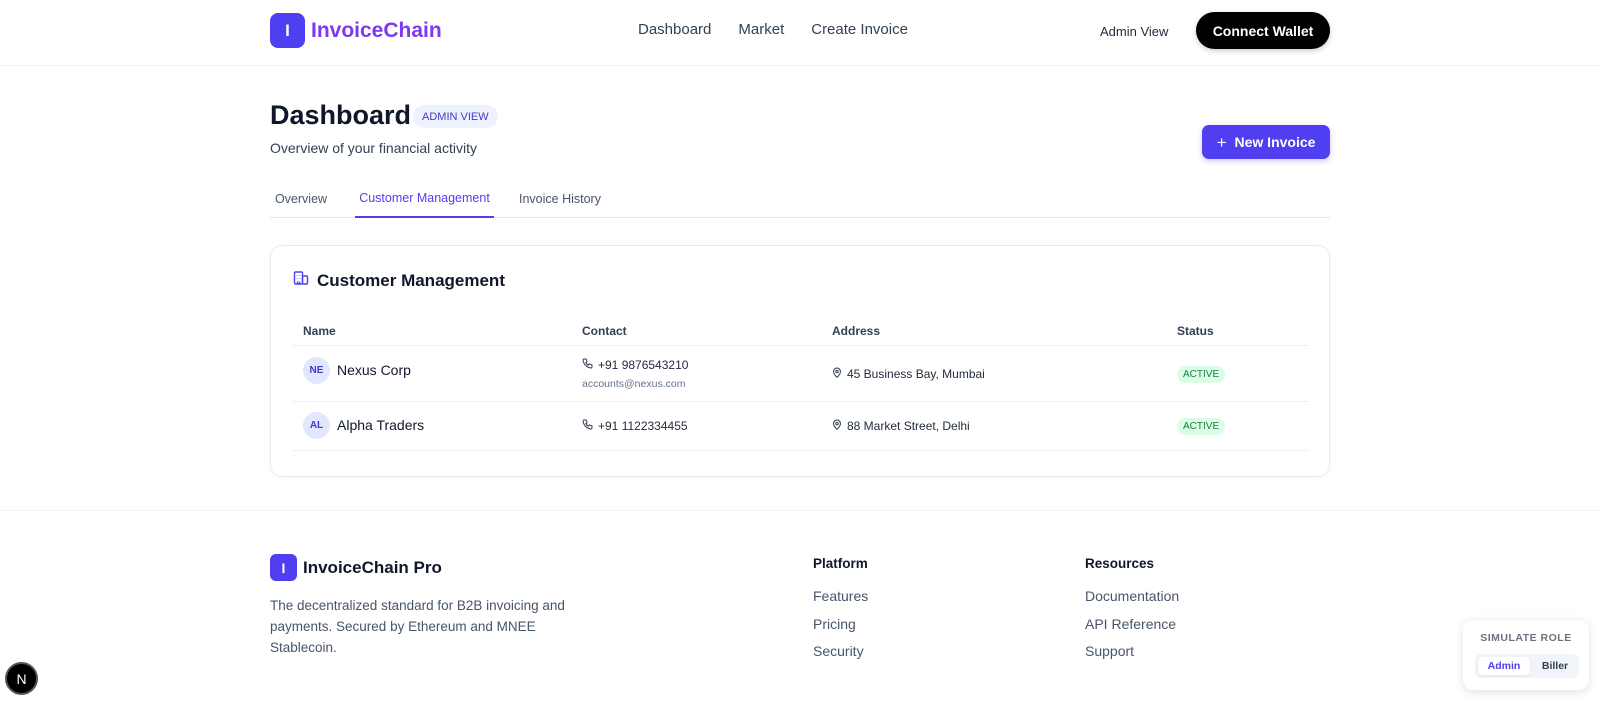 The height and width of the screenshot is (702, 1600). Describe the element at coordinates (287, 30) in the screenshot. I see `logo-mark: I` at that location.